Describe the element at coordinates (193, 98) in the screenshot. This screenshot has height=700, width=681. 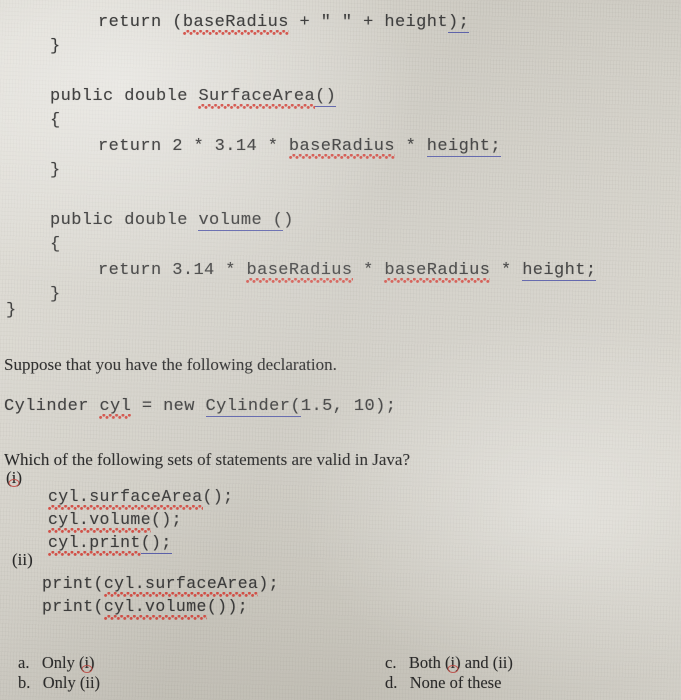
I see `code-line-surfacearea-signature: public double SurfaceArea()` at that location.